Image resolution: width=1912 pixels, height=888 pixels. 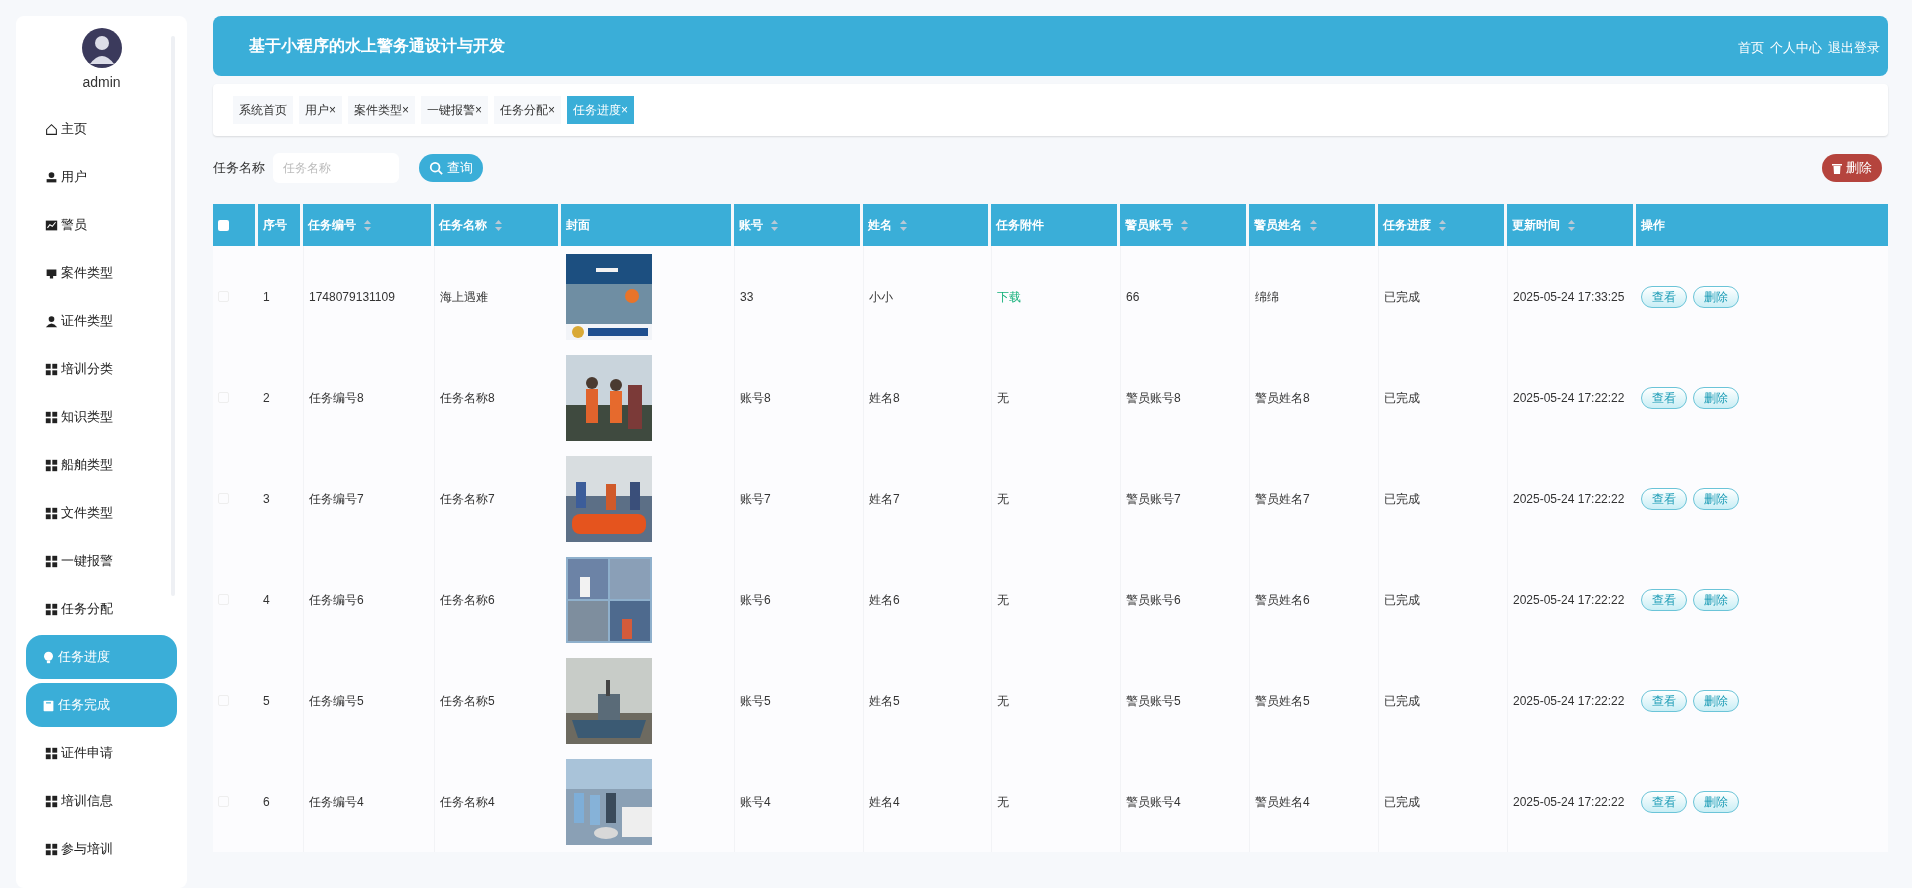 What do you see at coordinates (1282, 600) in the screenshot?
I see `table-cell-text: 警员姓名6` at bounding box center [1282, 600].